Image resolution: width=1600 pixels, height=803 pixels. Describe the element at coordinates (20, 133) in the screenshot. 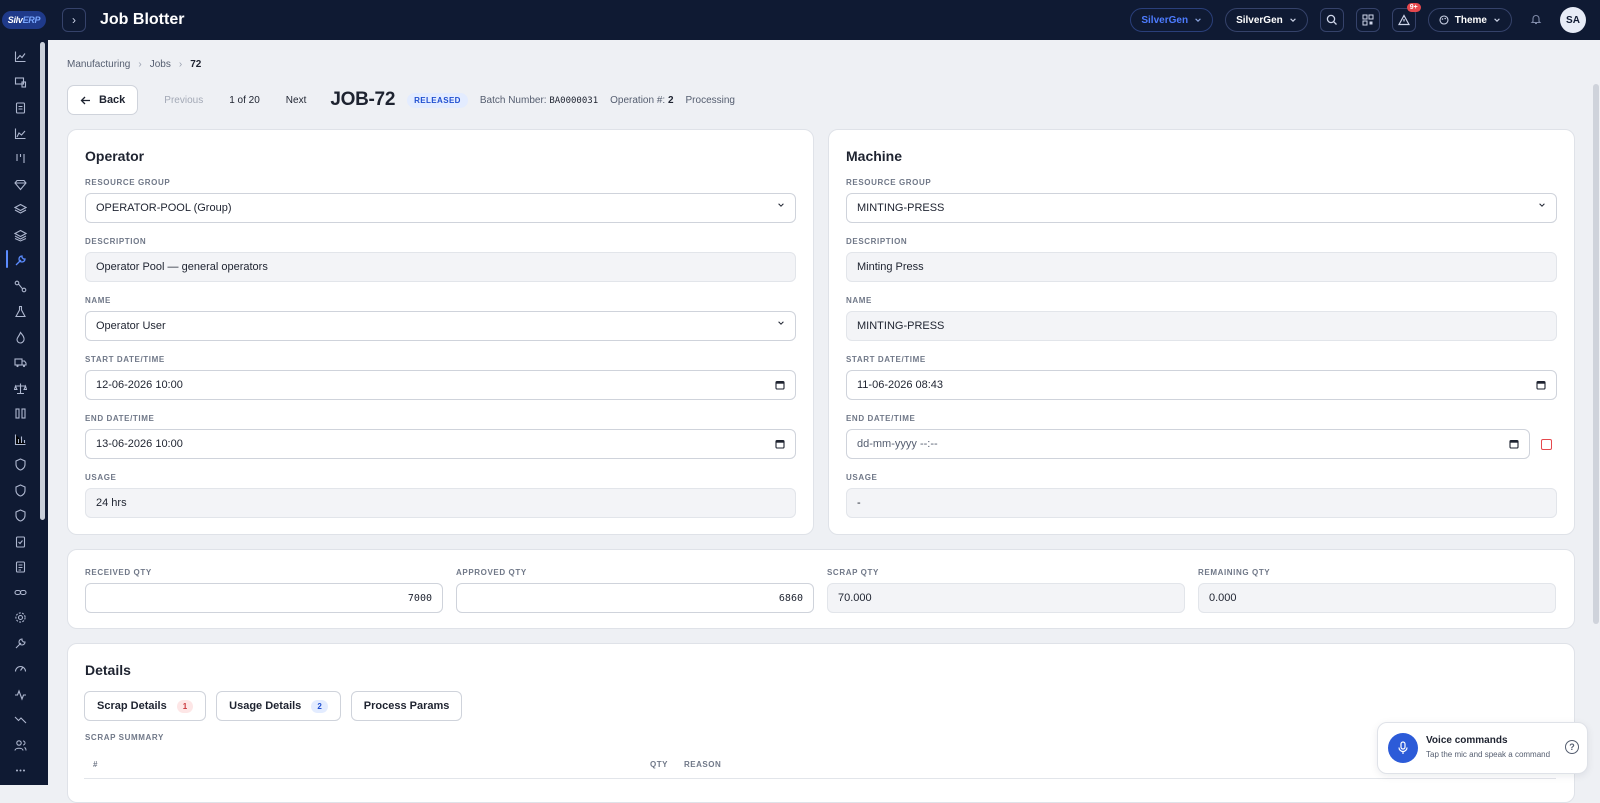

I see `sidebar-item-analytics` at that location.